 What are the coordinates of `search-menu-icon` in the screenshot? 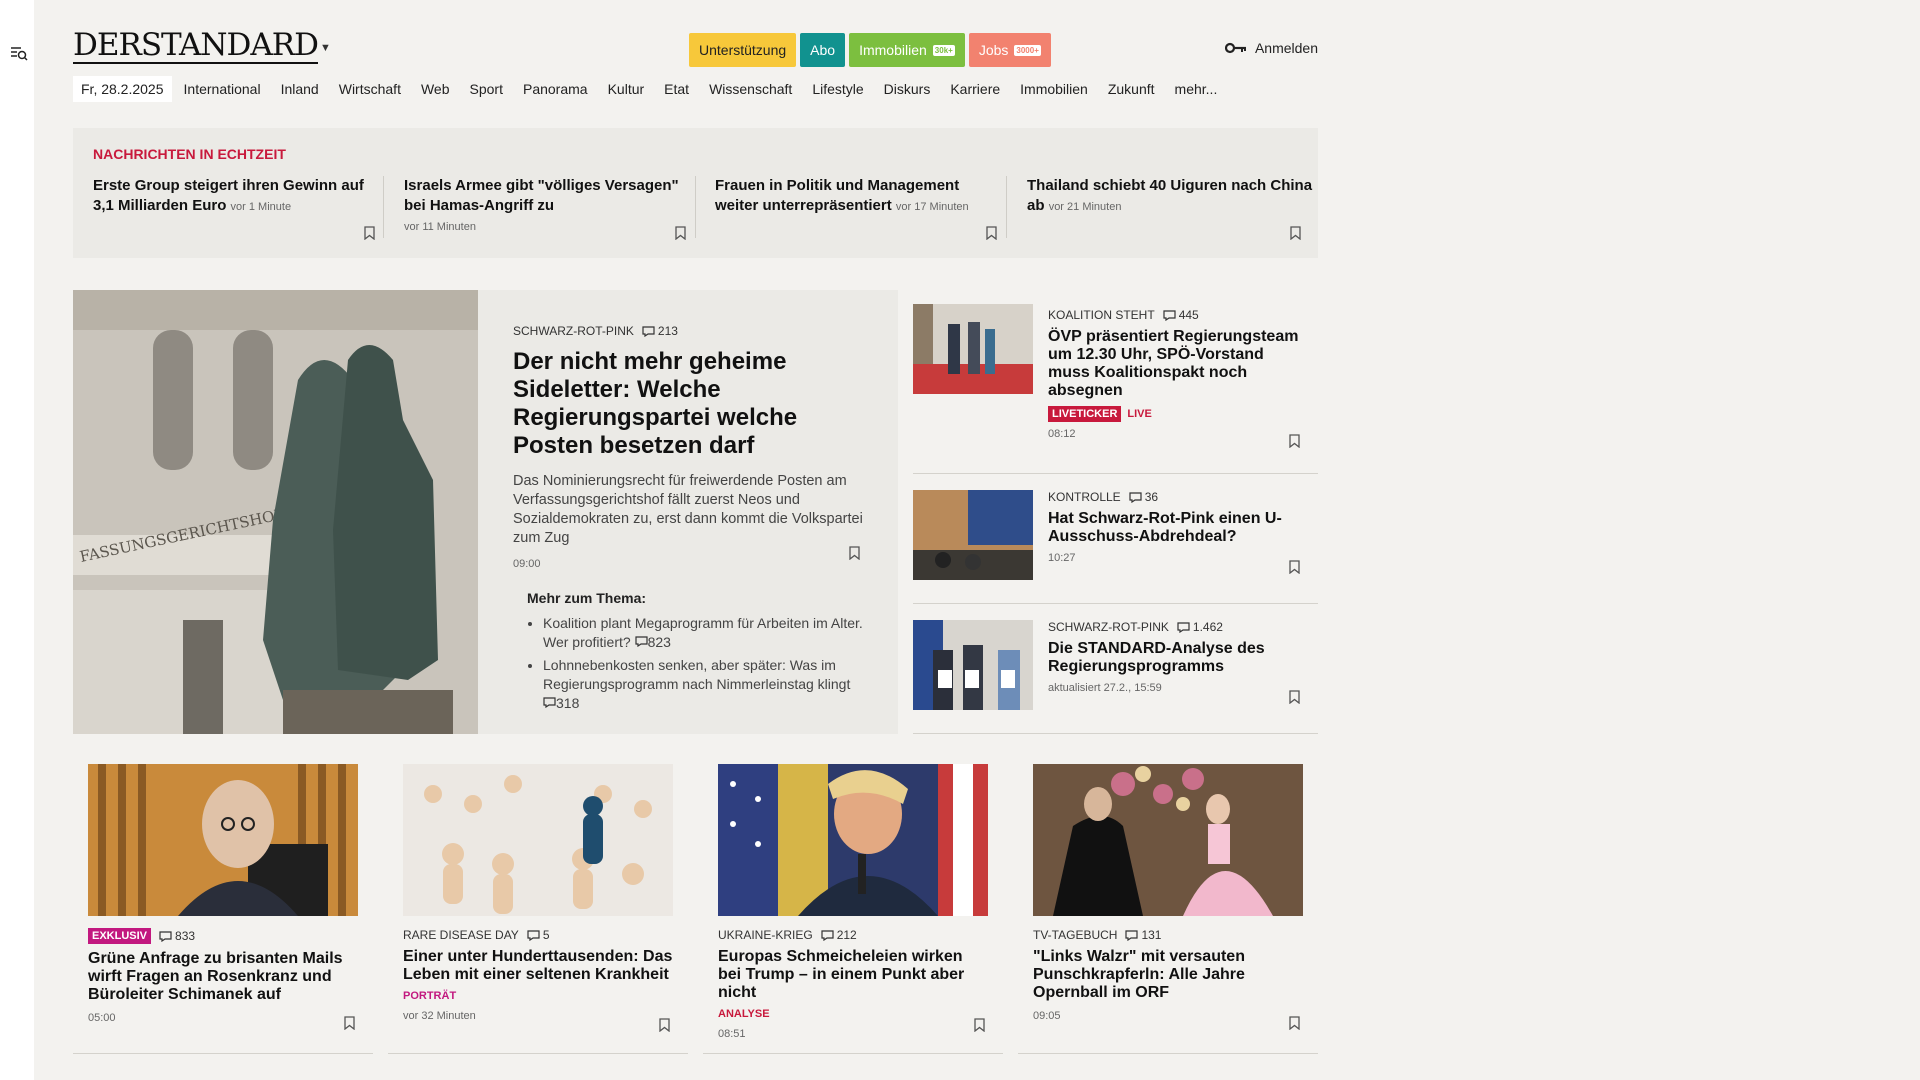 It's located at (19, 53).